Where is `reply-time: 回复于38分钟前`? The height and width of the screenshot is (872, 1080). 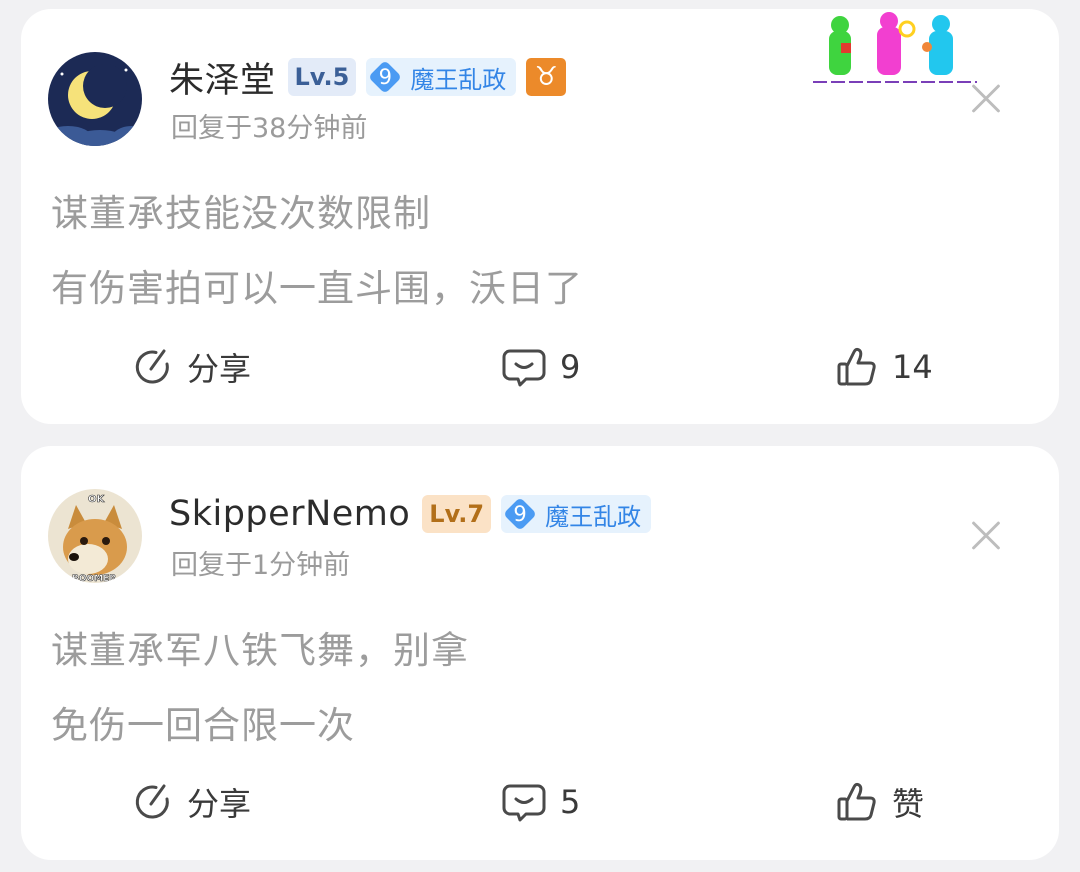
reply-time: 回复于38分钟前 is located at coordinates (269, 128).